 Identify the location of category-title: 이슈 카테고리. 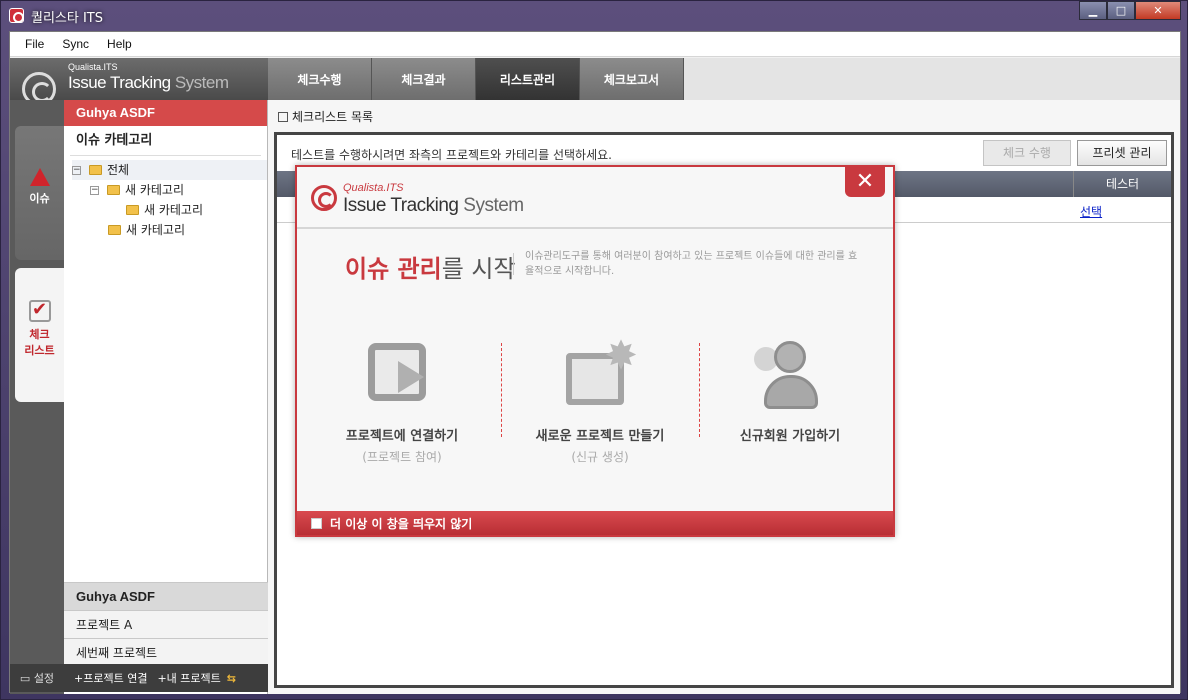
(165, 141).